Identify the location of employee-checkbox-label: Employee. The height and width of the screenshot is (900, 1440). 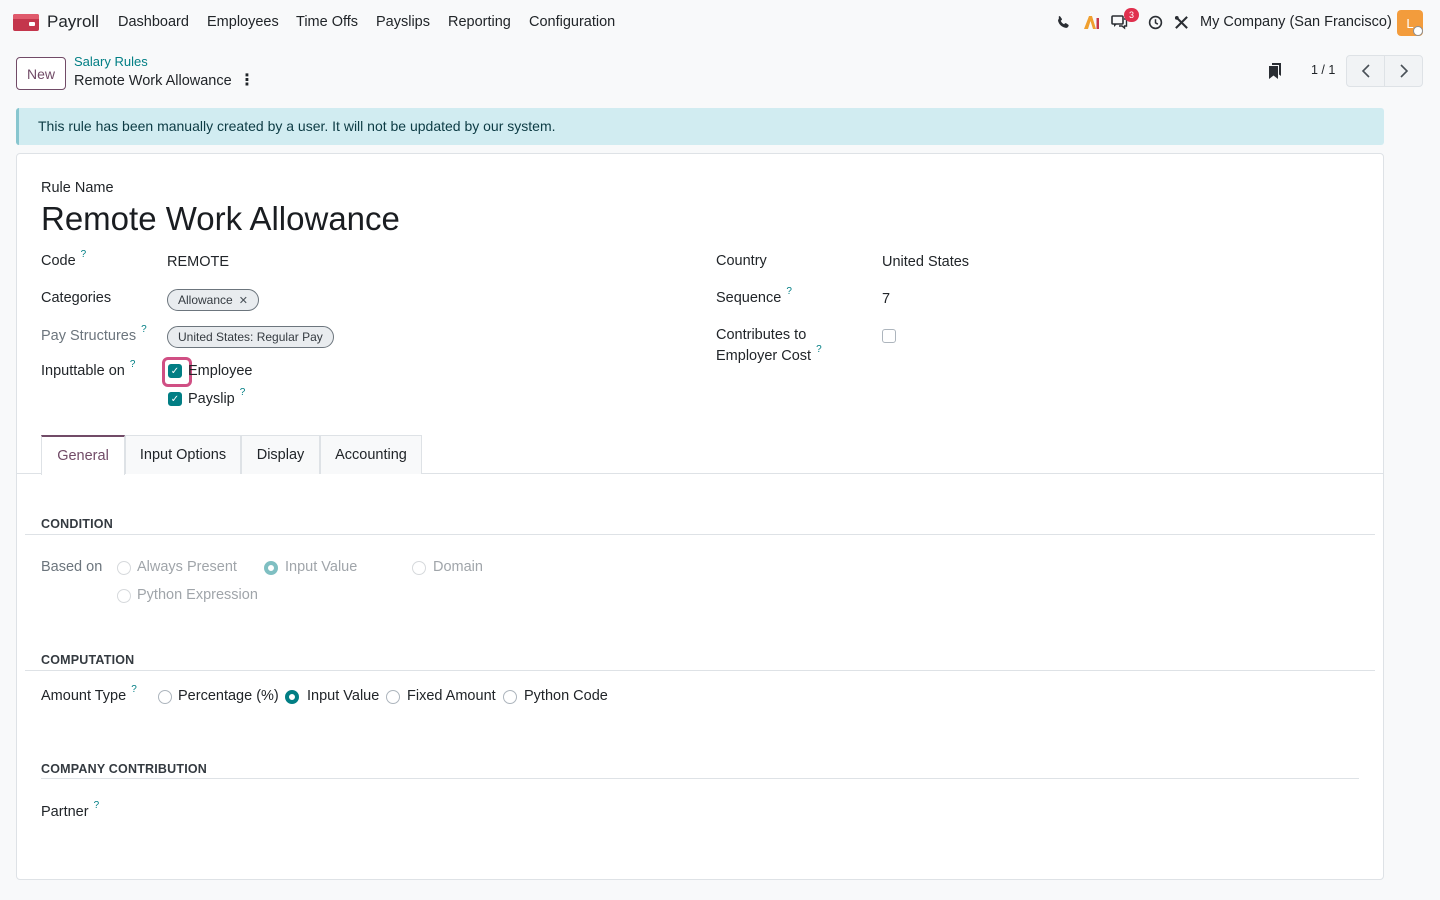
(220, 371).